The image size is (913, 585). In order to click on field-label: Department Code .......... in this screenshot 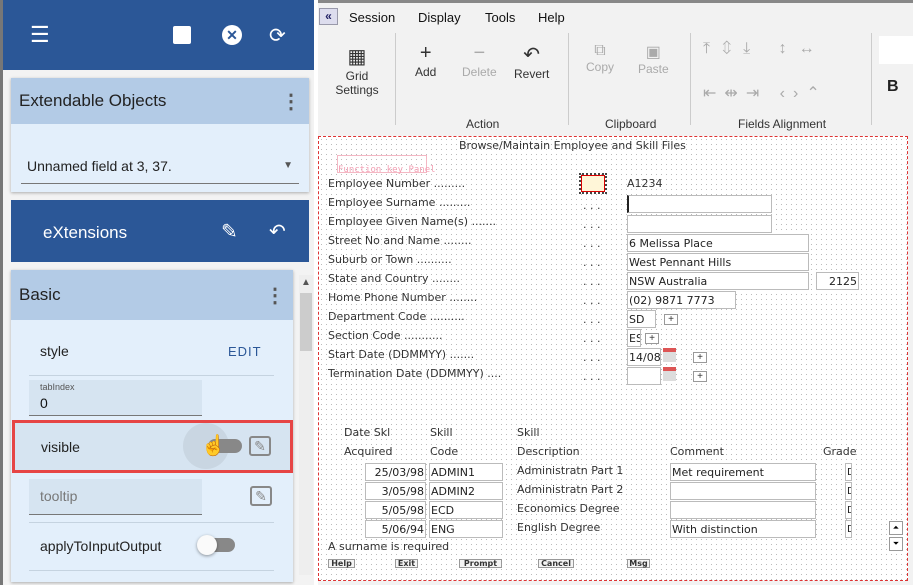, I will do `click(396, 316)`.